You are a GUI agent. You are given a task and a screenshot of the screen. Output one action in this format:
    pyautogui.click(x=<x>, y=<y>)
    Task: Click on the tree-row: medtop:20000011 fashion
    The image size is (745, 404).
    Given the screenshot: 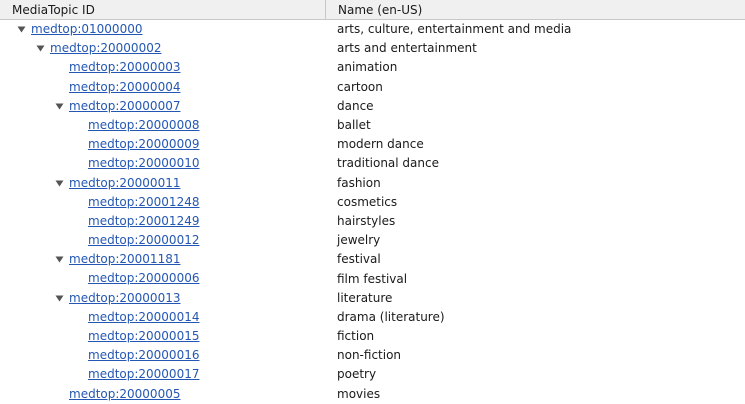 What is the action you would take?
    pyautogui.click(x=372, y=183)
    